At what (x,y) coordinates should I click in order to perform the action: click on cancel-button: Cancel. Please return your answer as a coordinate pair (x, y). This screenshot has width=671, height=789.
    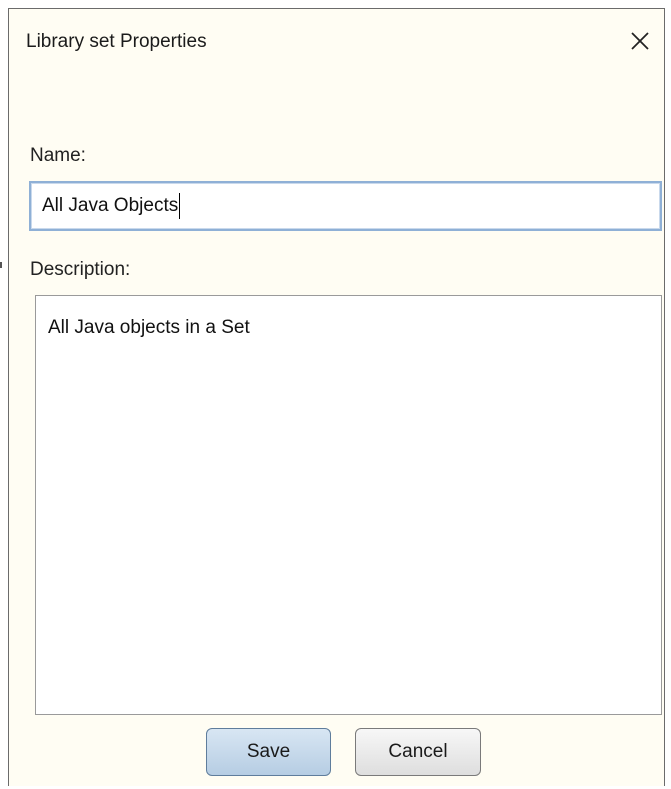
    Looking at the image, I should click on (418, 752).